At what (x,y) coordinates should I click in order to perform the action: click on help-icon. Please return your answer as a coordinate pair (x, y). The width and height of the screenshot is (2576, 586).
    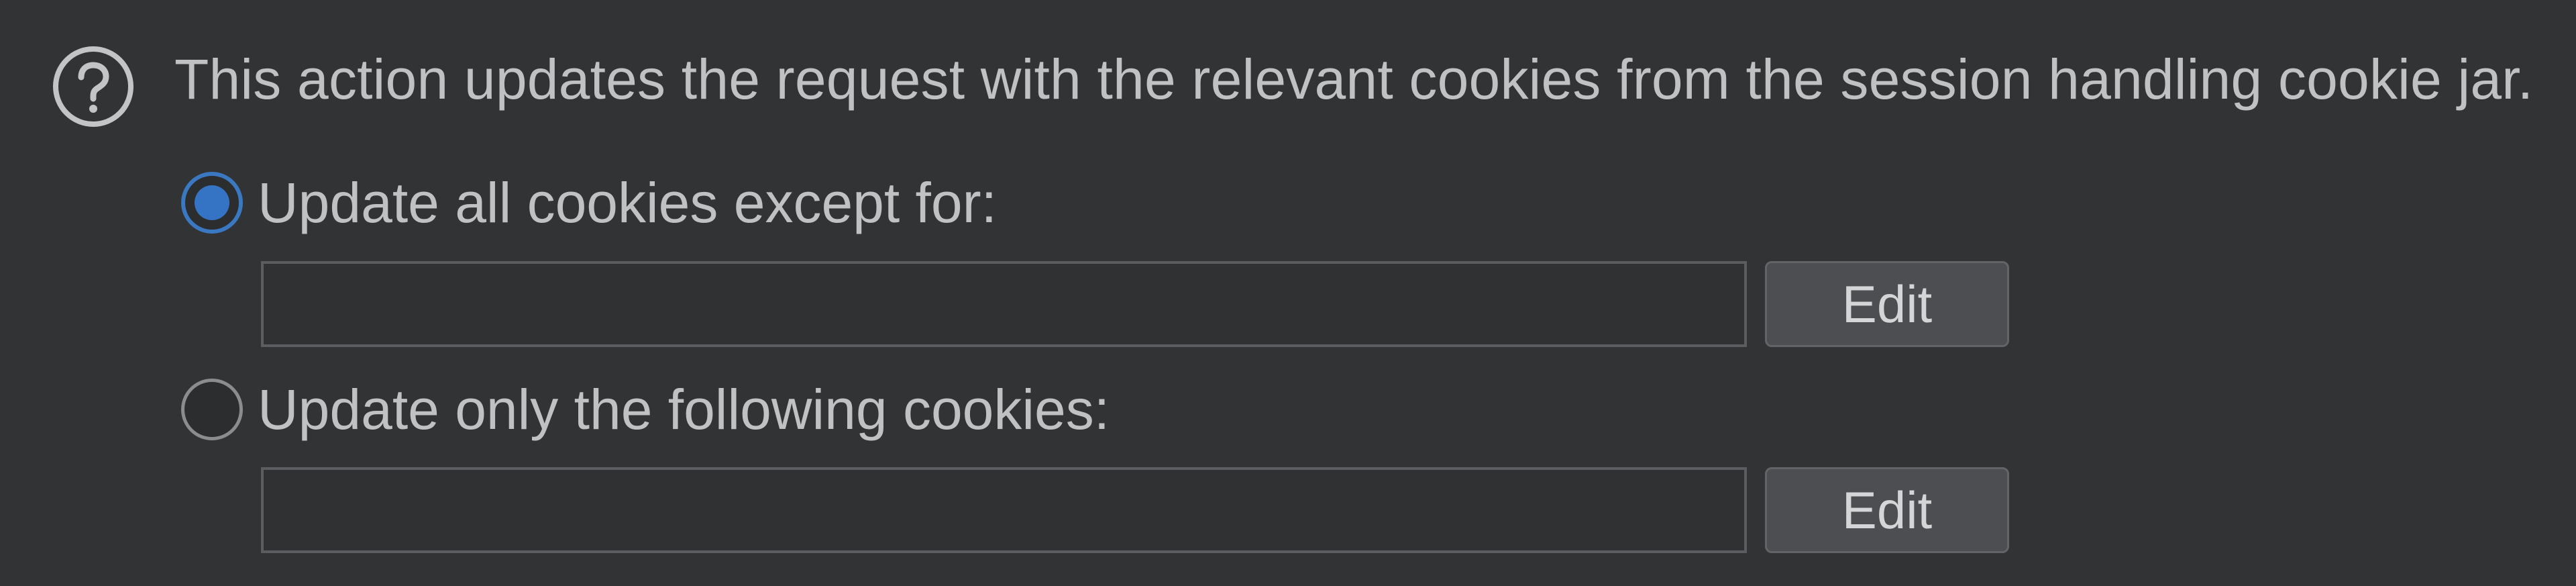
    Looking at the image, I should click on (93, 86).